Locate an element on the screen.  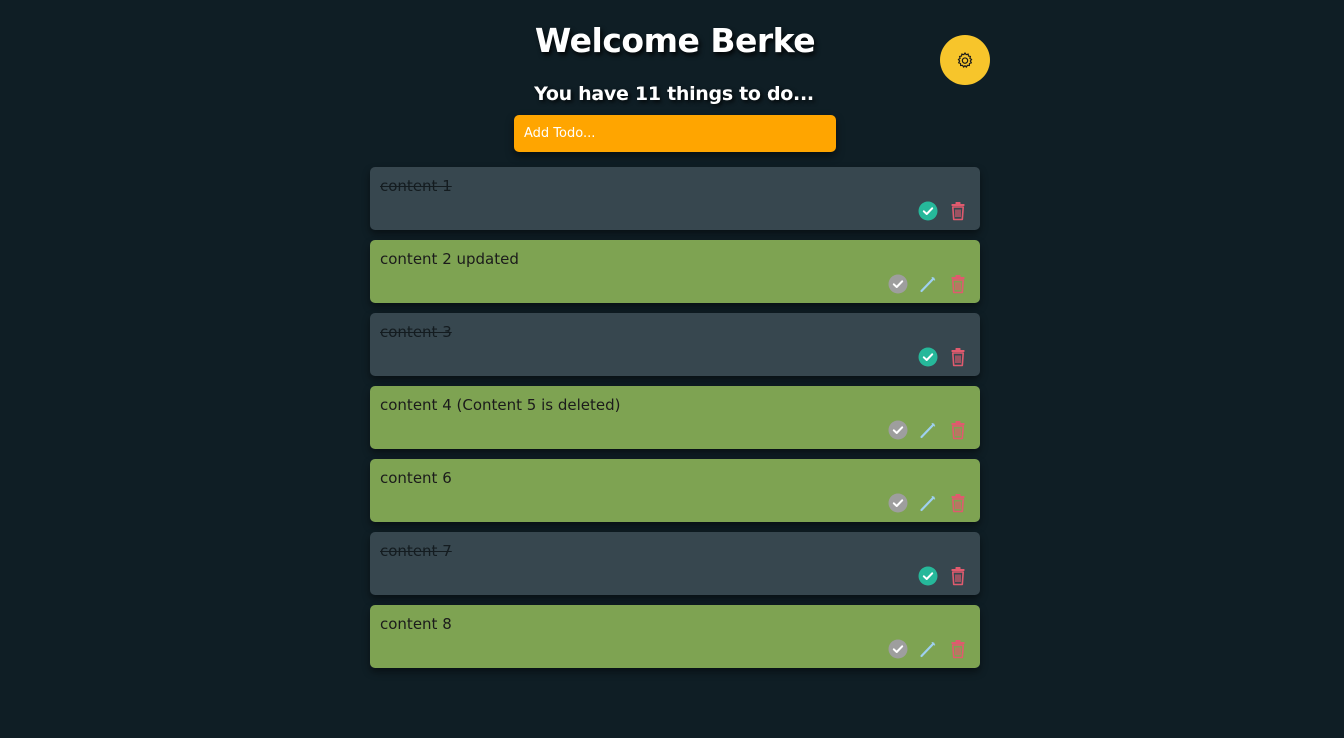
todo-text: content 3 is located at coordinates (416, 332).